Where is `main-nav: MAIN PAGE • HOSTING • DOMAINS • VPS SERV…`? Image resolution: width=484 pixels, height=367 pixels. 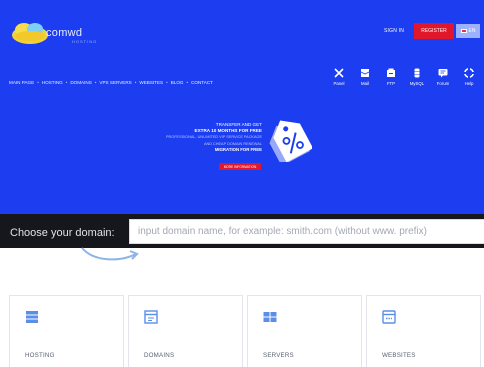 main-nav: MAIN PAGE • HOSTING • DOMAINS • VPS SERV… is located at coordinates (111, 82).